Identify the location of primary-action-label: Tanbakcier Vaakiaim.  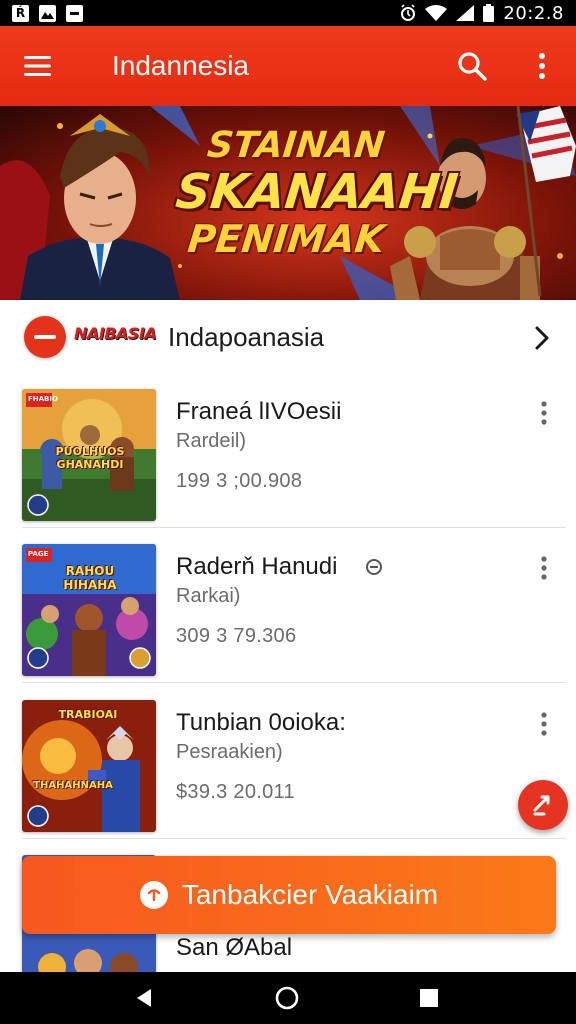
(310, 894).